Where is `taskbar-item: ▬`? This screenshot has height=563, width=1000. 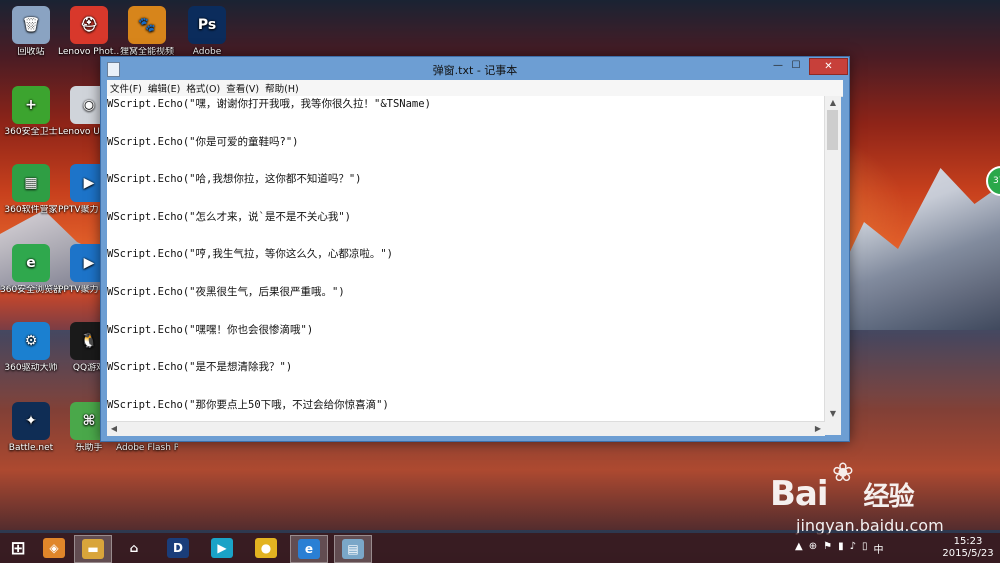 taskbar-item: ▬ is located at coordinates (93, 549).